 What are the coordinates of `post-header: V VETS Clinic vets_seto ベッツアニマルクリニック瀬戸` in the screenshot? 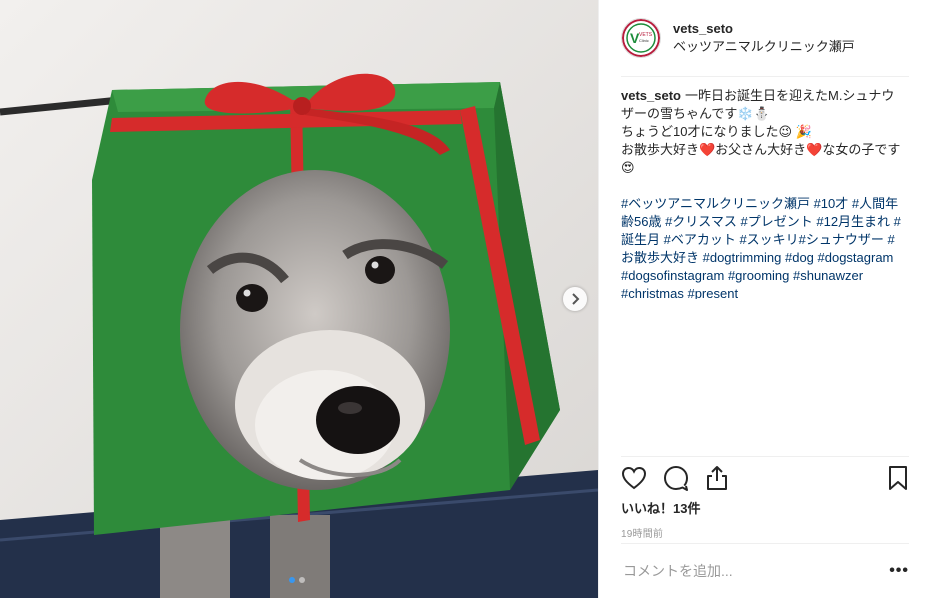 It's located at (765, 38).